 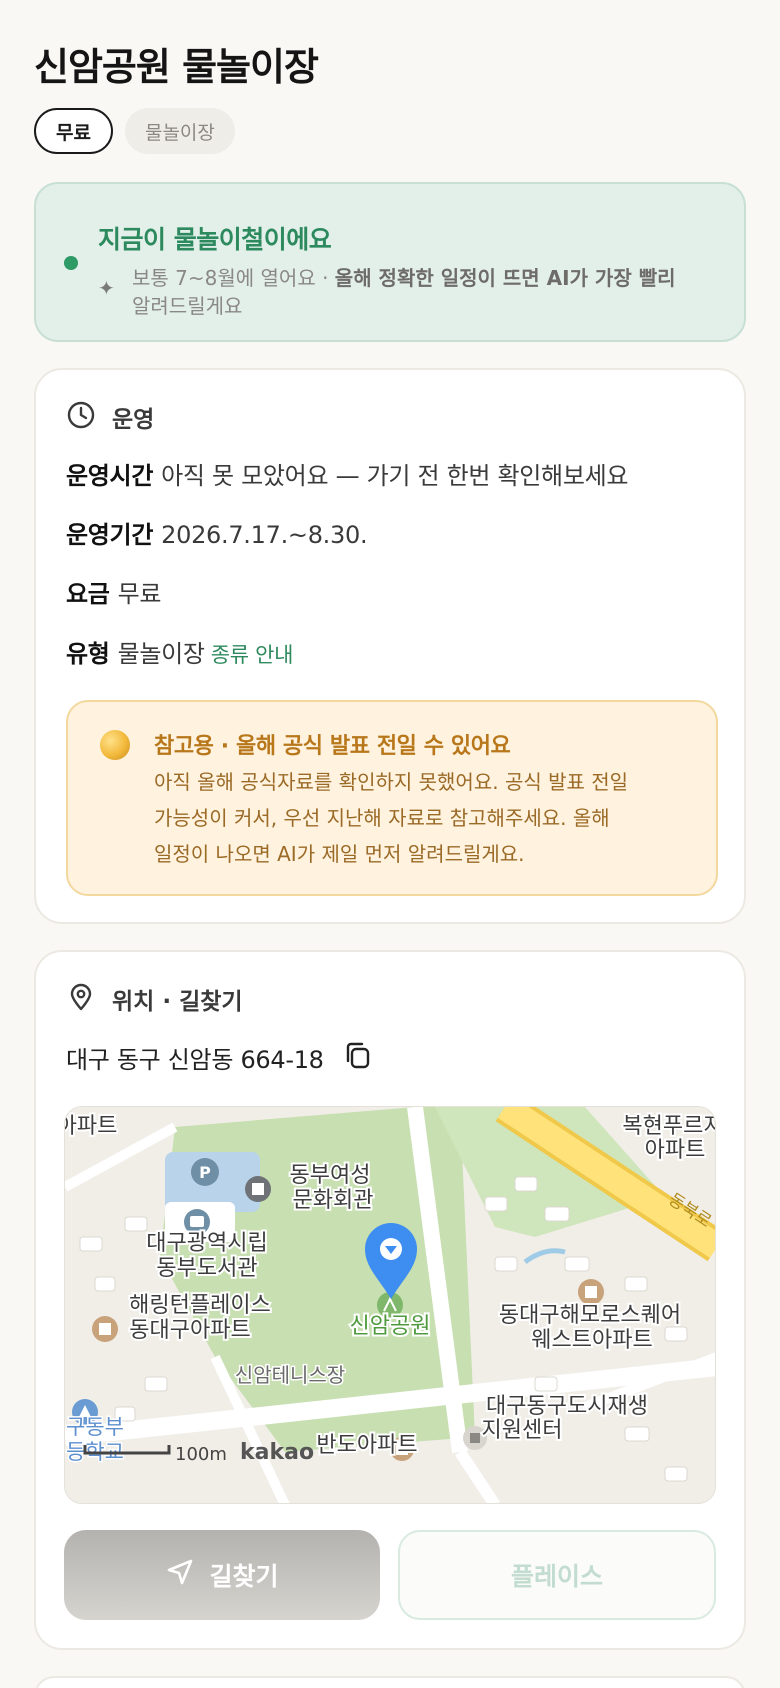 I want to click on map-brand-logo: kakao, so click(x=277, y=1452).